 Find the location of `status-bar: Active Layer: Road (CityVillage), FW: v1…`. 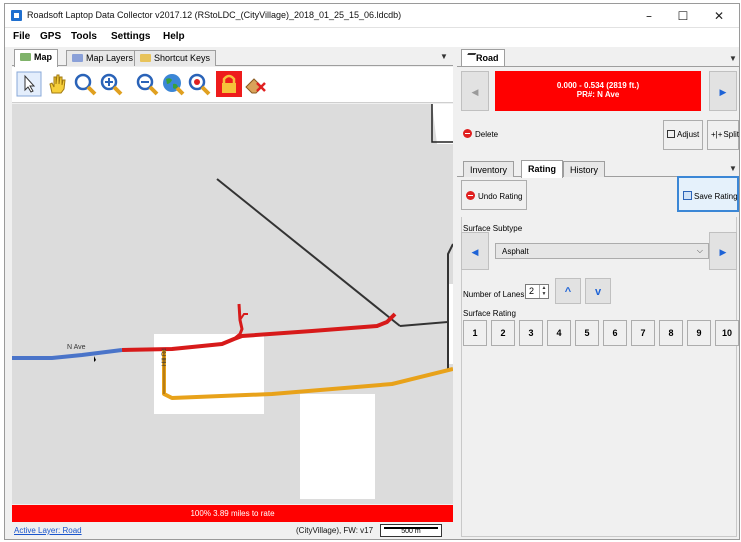

status-bar: Active Layer: Road (CityVillage), FW: v1… is located at coordinates (232, 530).